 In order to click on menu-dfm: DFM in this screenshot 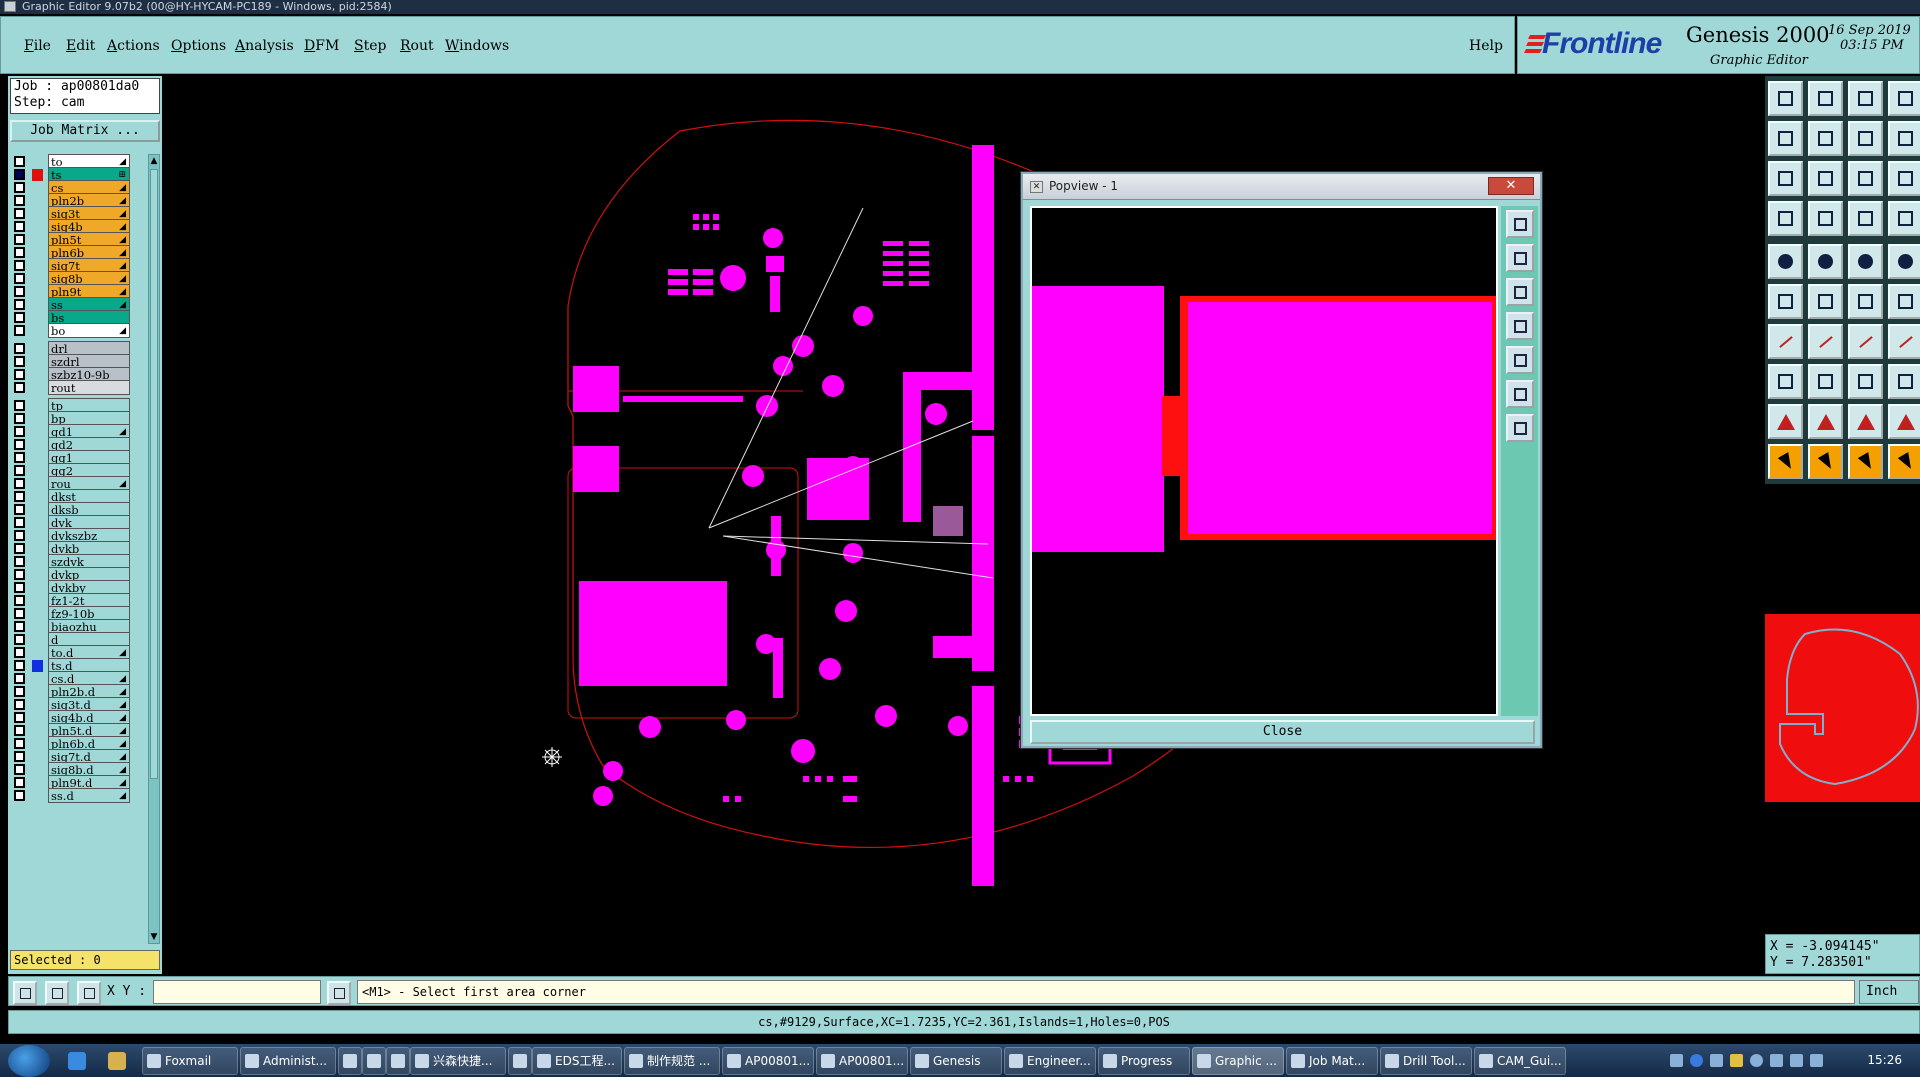, I will do `click(321, 46)`.